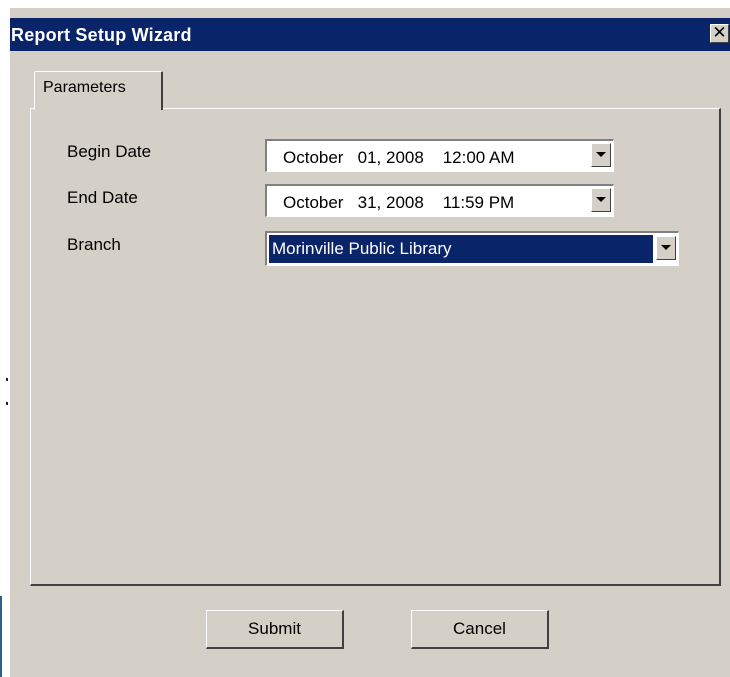 The width and height of the screenshot is (730, 677). I want to click on tab-parameters: Parameters, so click(98, 90).